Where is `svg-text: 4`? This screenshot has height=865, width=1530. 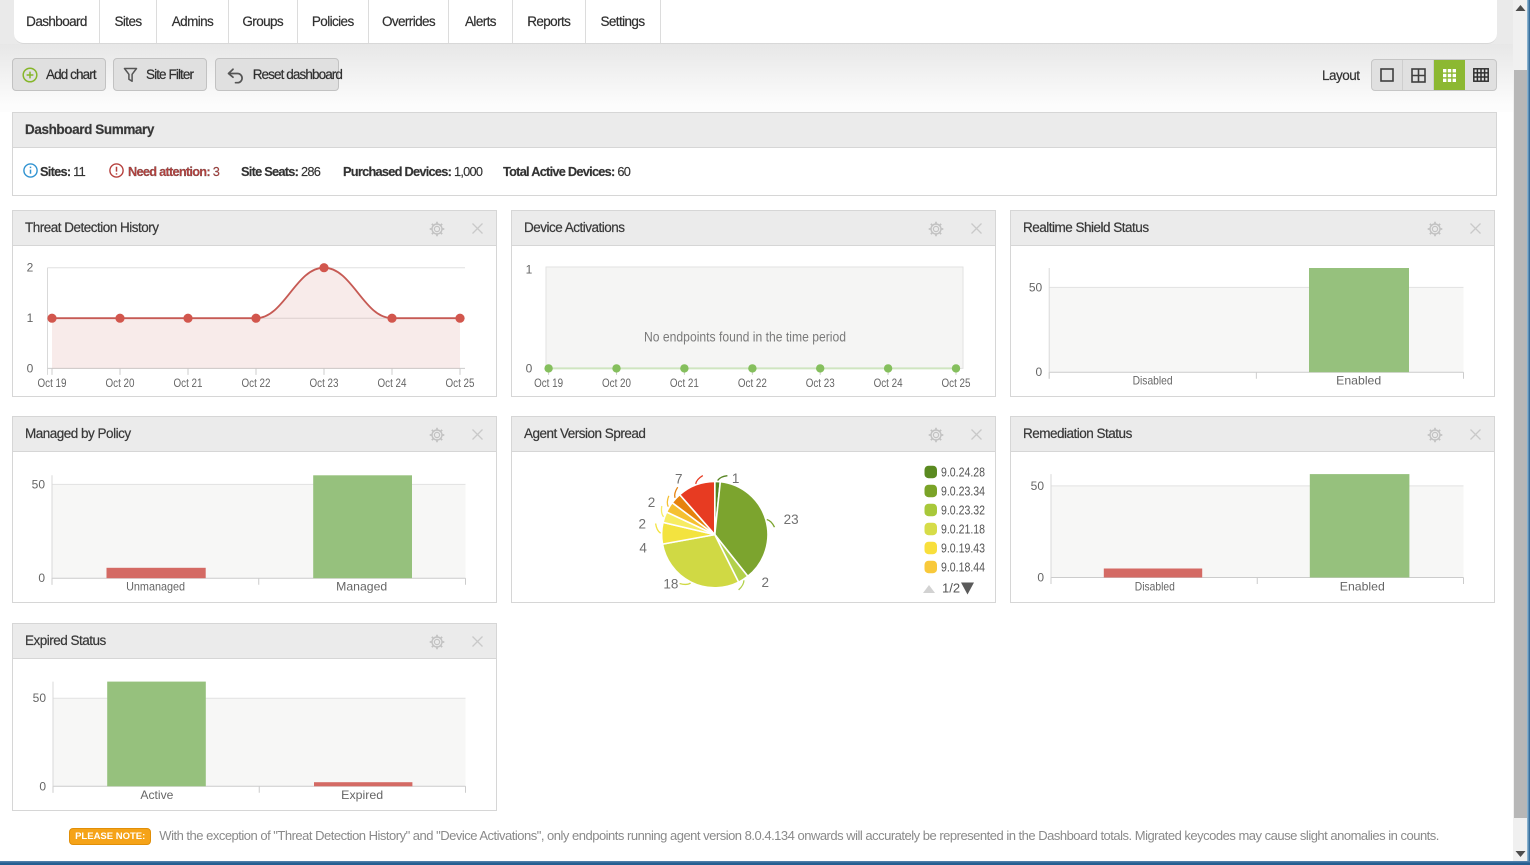 svg-text: 4 is located at coordinates (643, 548).